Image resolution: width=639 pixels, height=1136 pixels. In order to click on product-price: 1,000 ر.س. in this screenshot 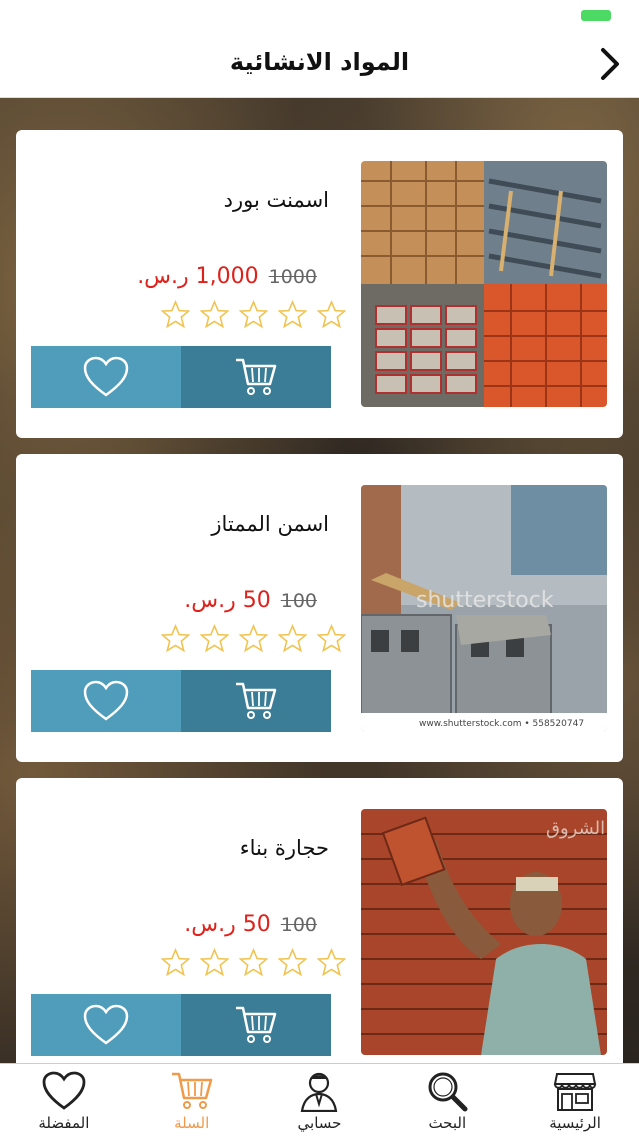, I will do `click(198, 276)`.